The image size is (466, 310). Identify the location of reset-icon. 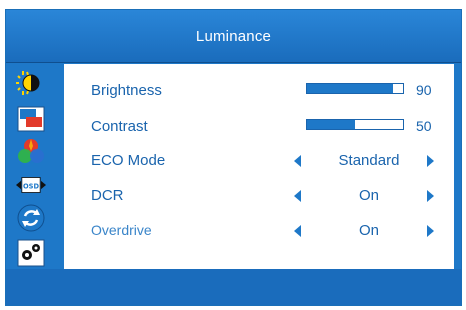
(31, 218).